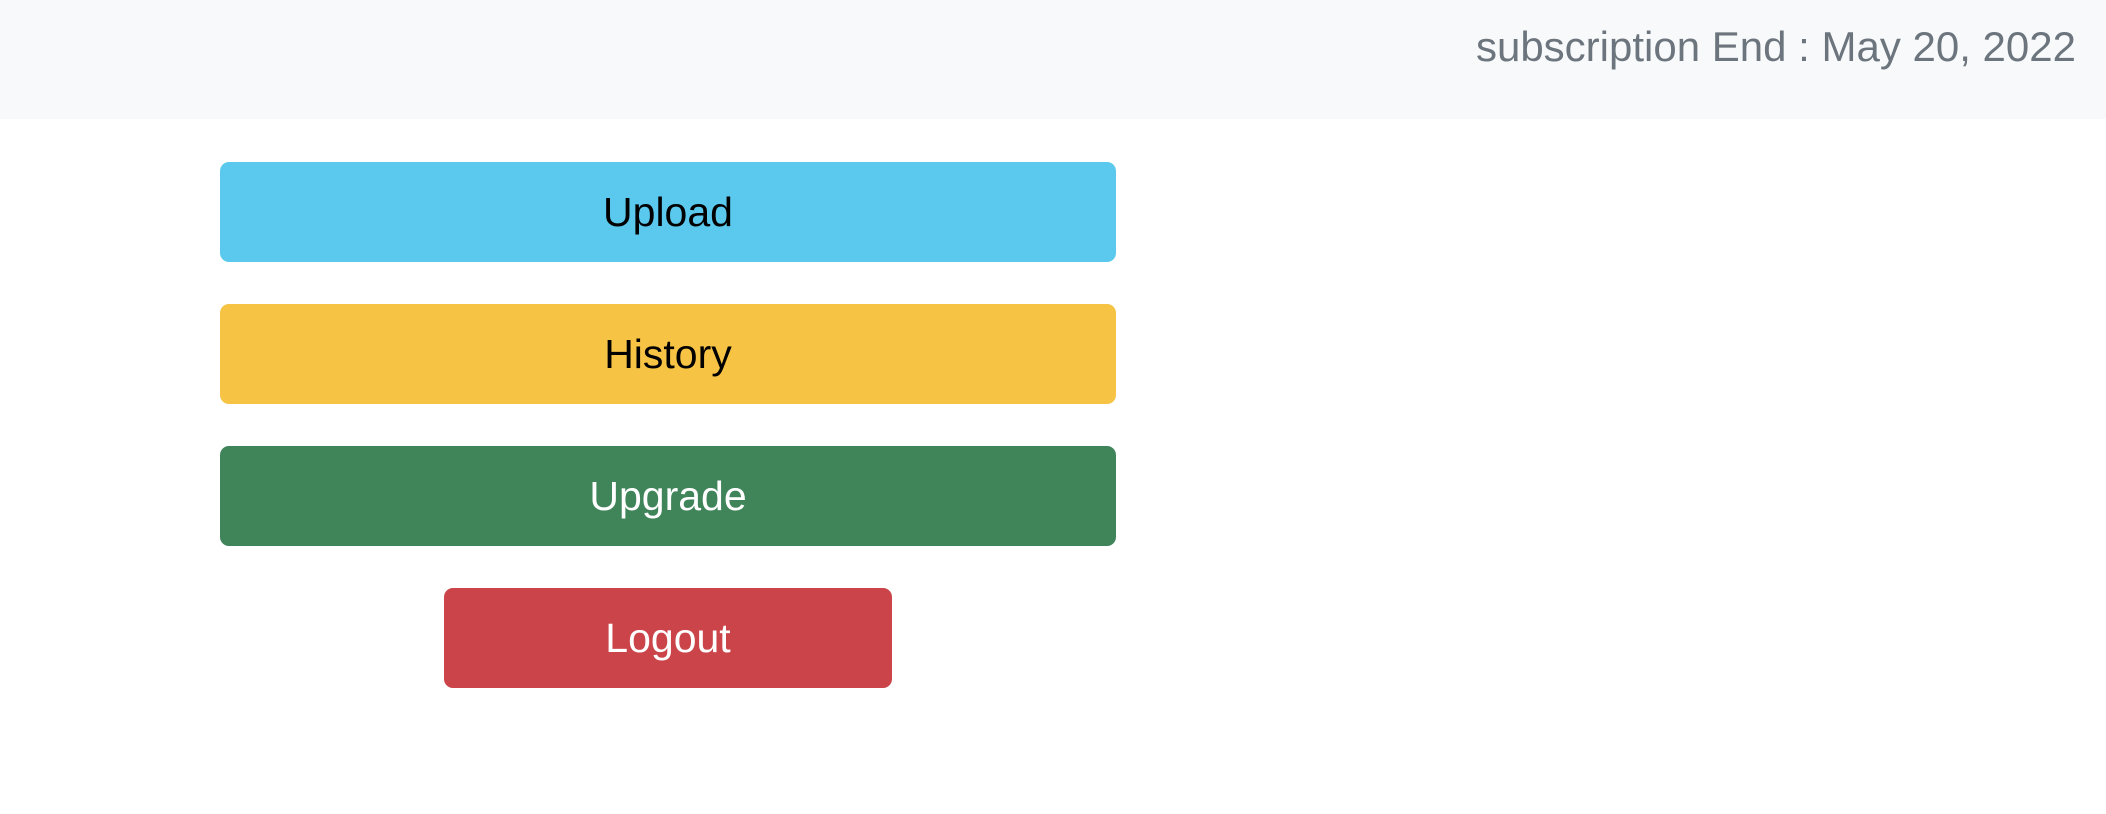 This screenshot has height=814, width=2106. Describe the element at coordinates (668, 638) in the screenshot. I see `logout-button: Logout` at that location.